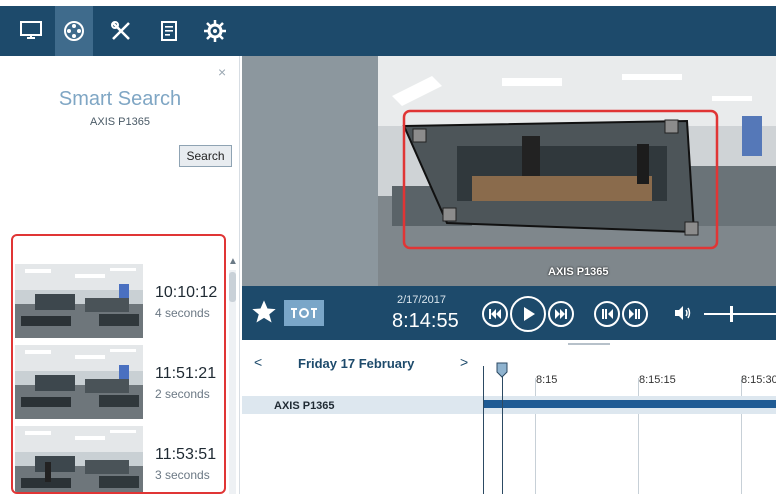 The image size is (776, 494). I want to click on skip-forward-button, so click(561, 314).